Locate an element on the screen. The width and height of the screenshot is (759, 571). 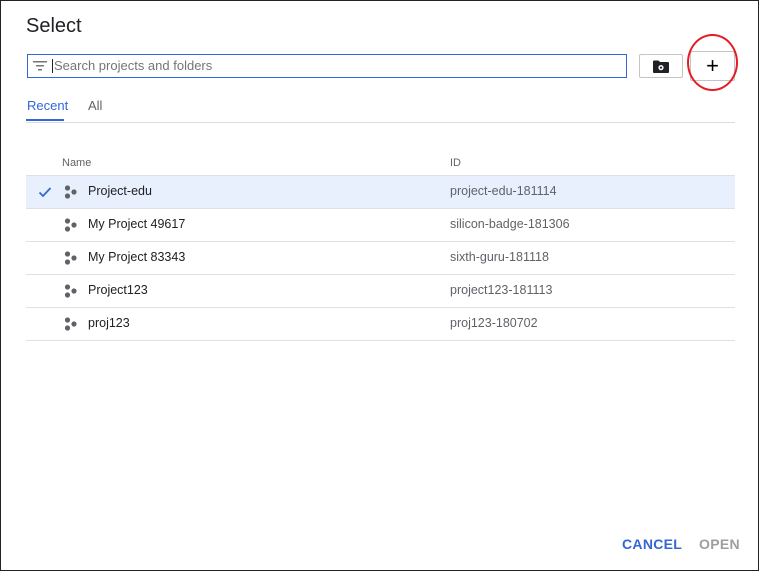
plus-icon: + is located at coordinates (712, 65).